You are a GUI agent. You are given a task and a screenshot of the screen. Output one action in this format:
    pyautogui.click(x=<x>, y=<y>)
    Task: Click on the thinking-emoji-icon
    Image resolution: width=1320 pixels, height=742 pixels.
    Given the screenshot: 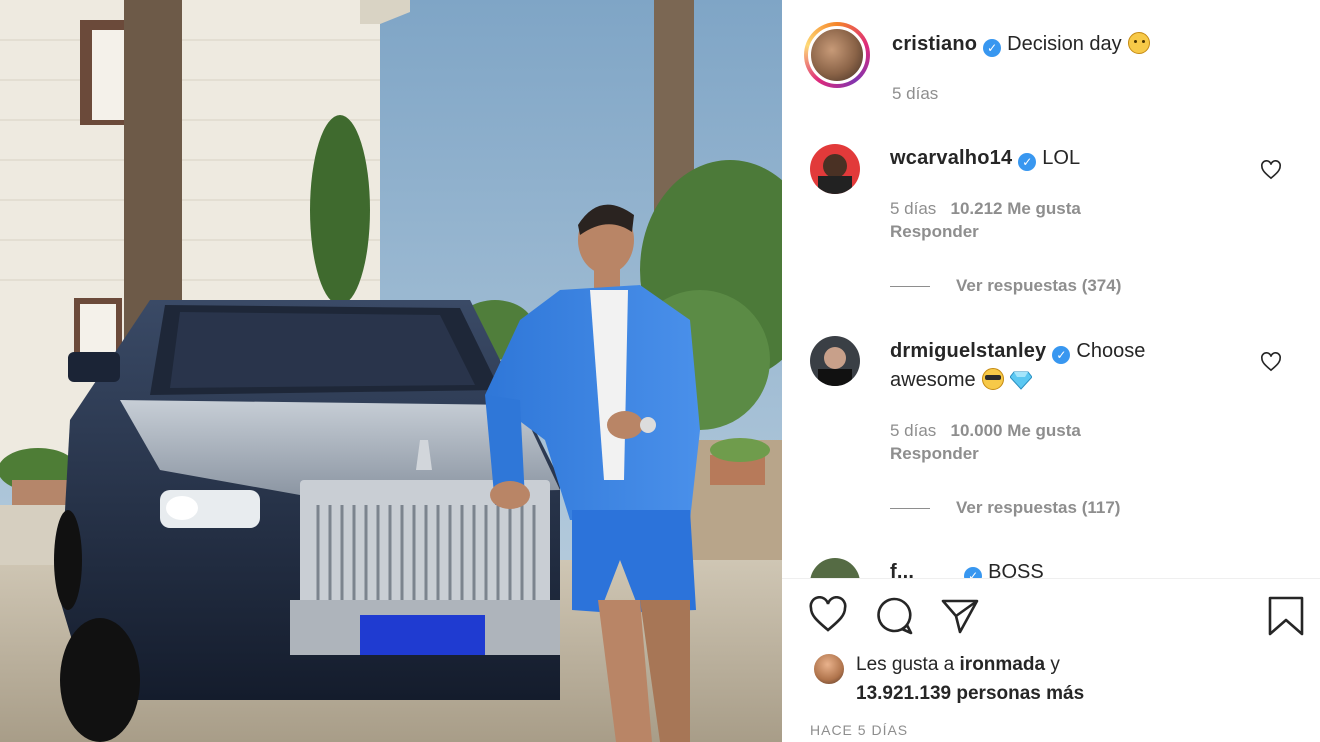 What is the action you would take?
    pyautogui.click(x=1138, y=43)
    